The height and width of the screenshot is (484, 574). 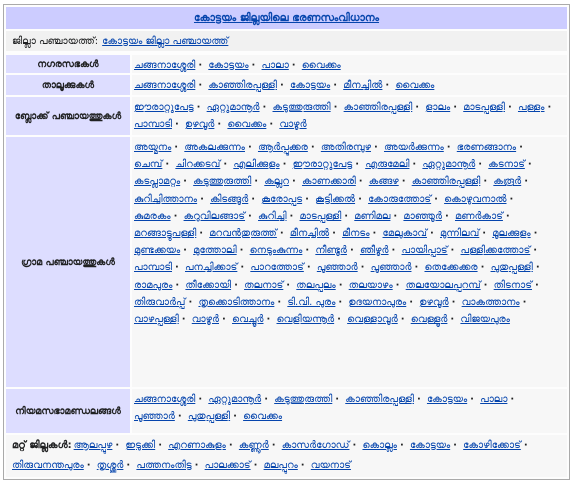 I want to click on list-item-link: തലയാഴം, so click(x=371, y=285).